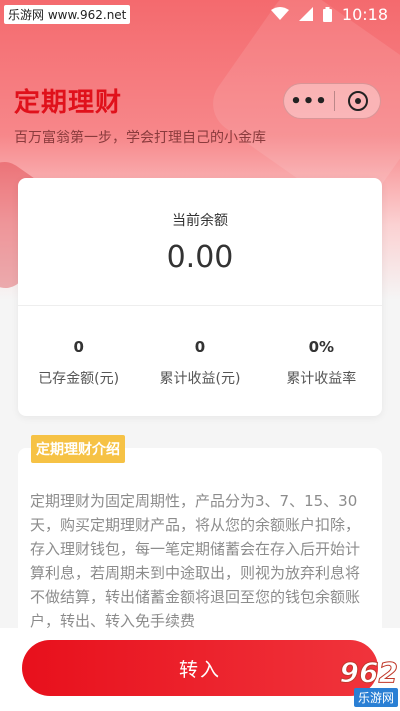 The image size is (400, 711). What do you see at coordinates (200, 379) in the screenshot?
I see `stat-label: 累计收益(元)` at bounding box center [200, 379].